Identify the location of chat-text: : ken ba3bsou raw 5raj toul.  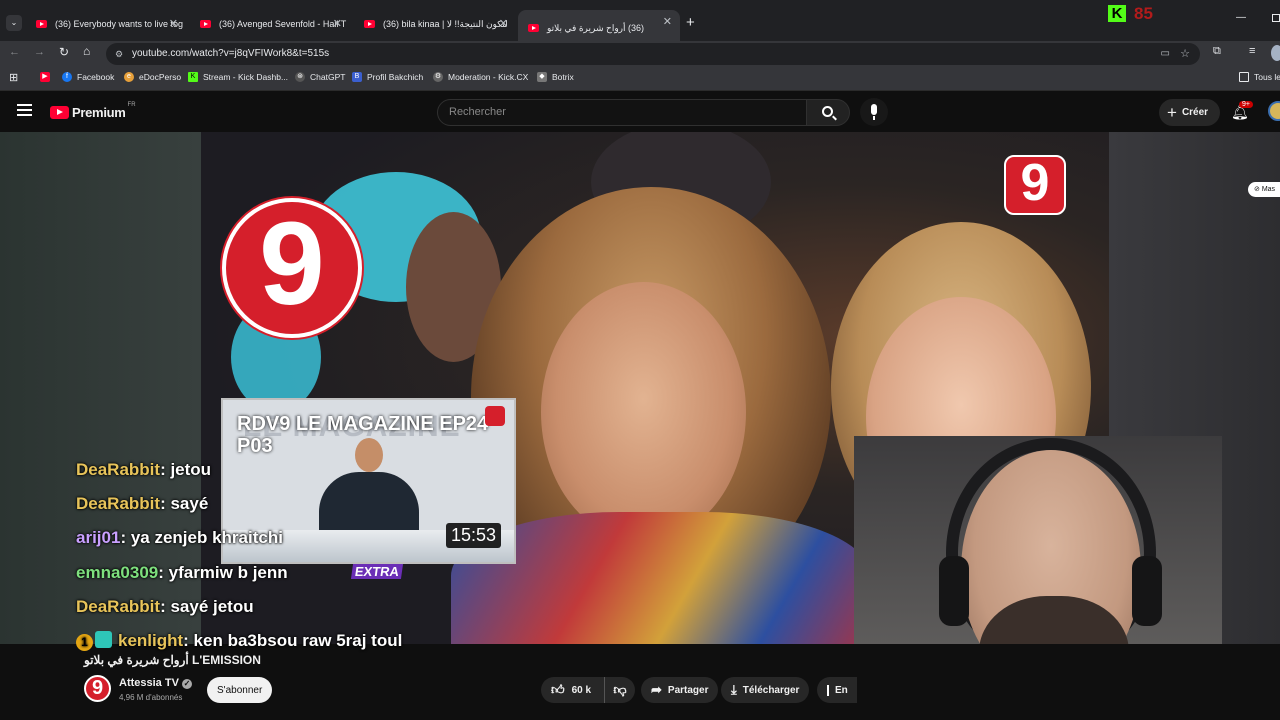
(293, 640).